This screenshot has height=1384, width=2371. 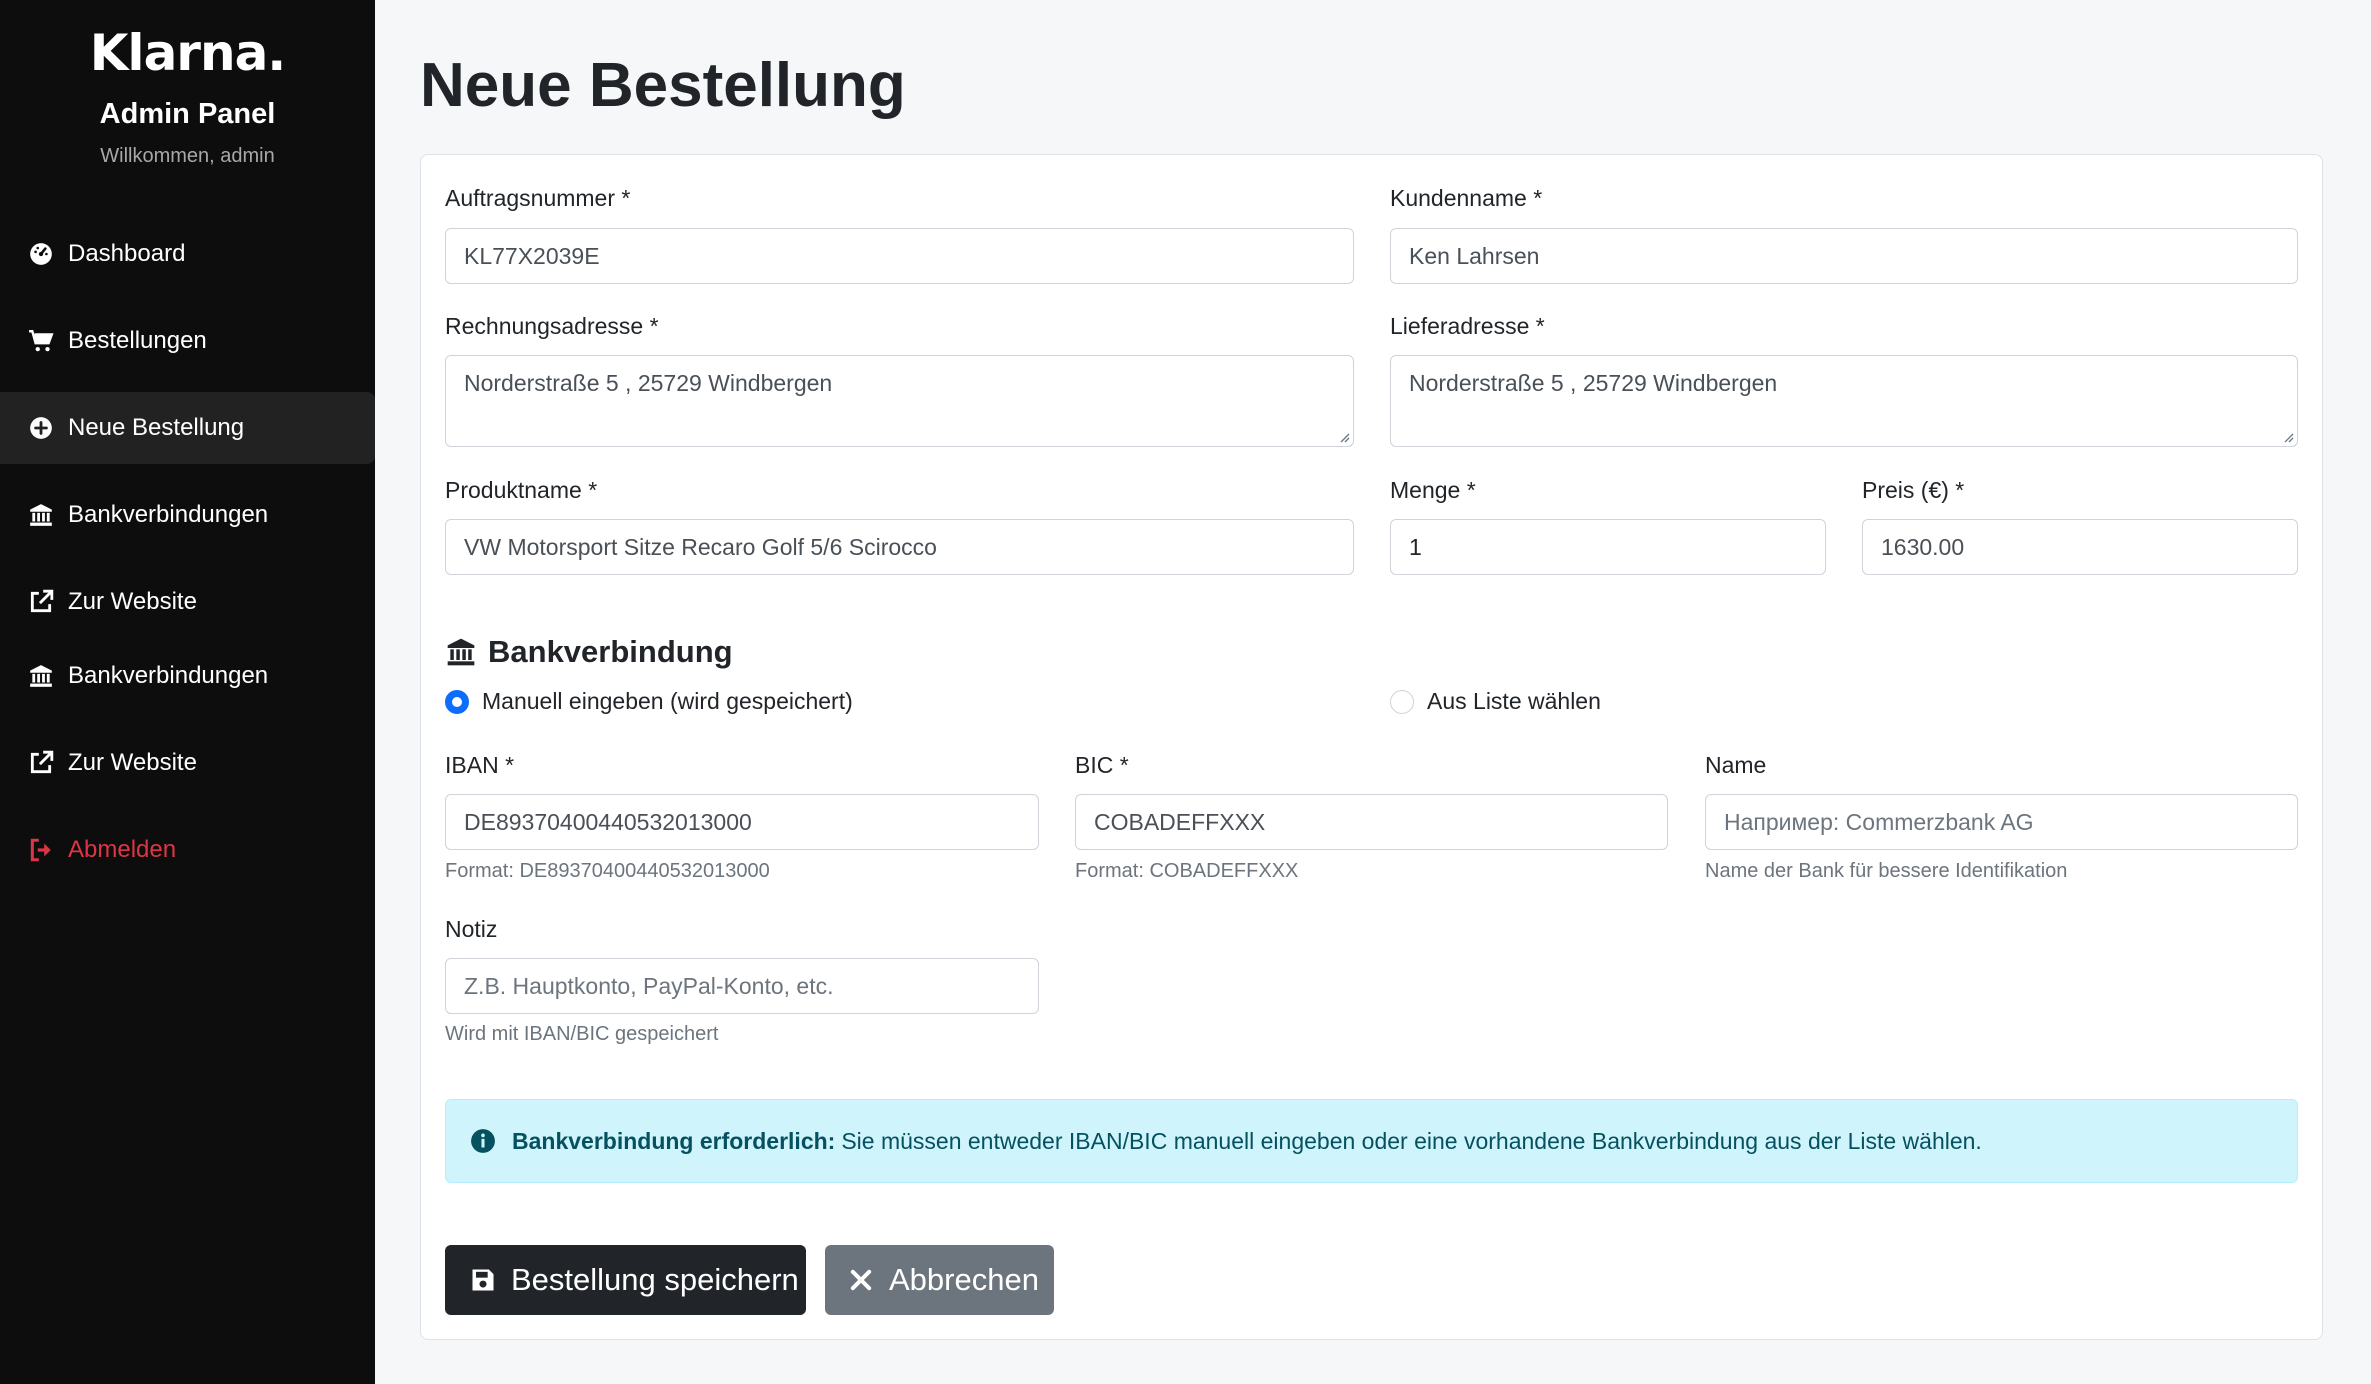 I want to click on note-help-text: Wird mit IBAN/BIC gespeichert, so click(x=582, y=1034).